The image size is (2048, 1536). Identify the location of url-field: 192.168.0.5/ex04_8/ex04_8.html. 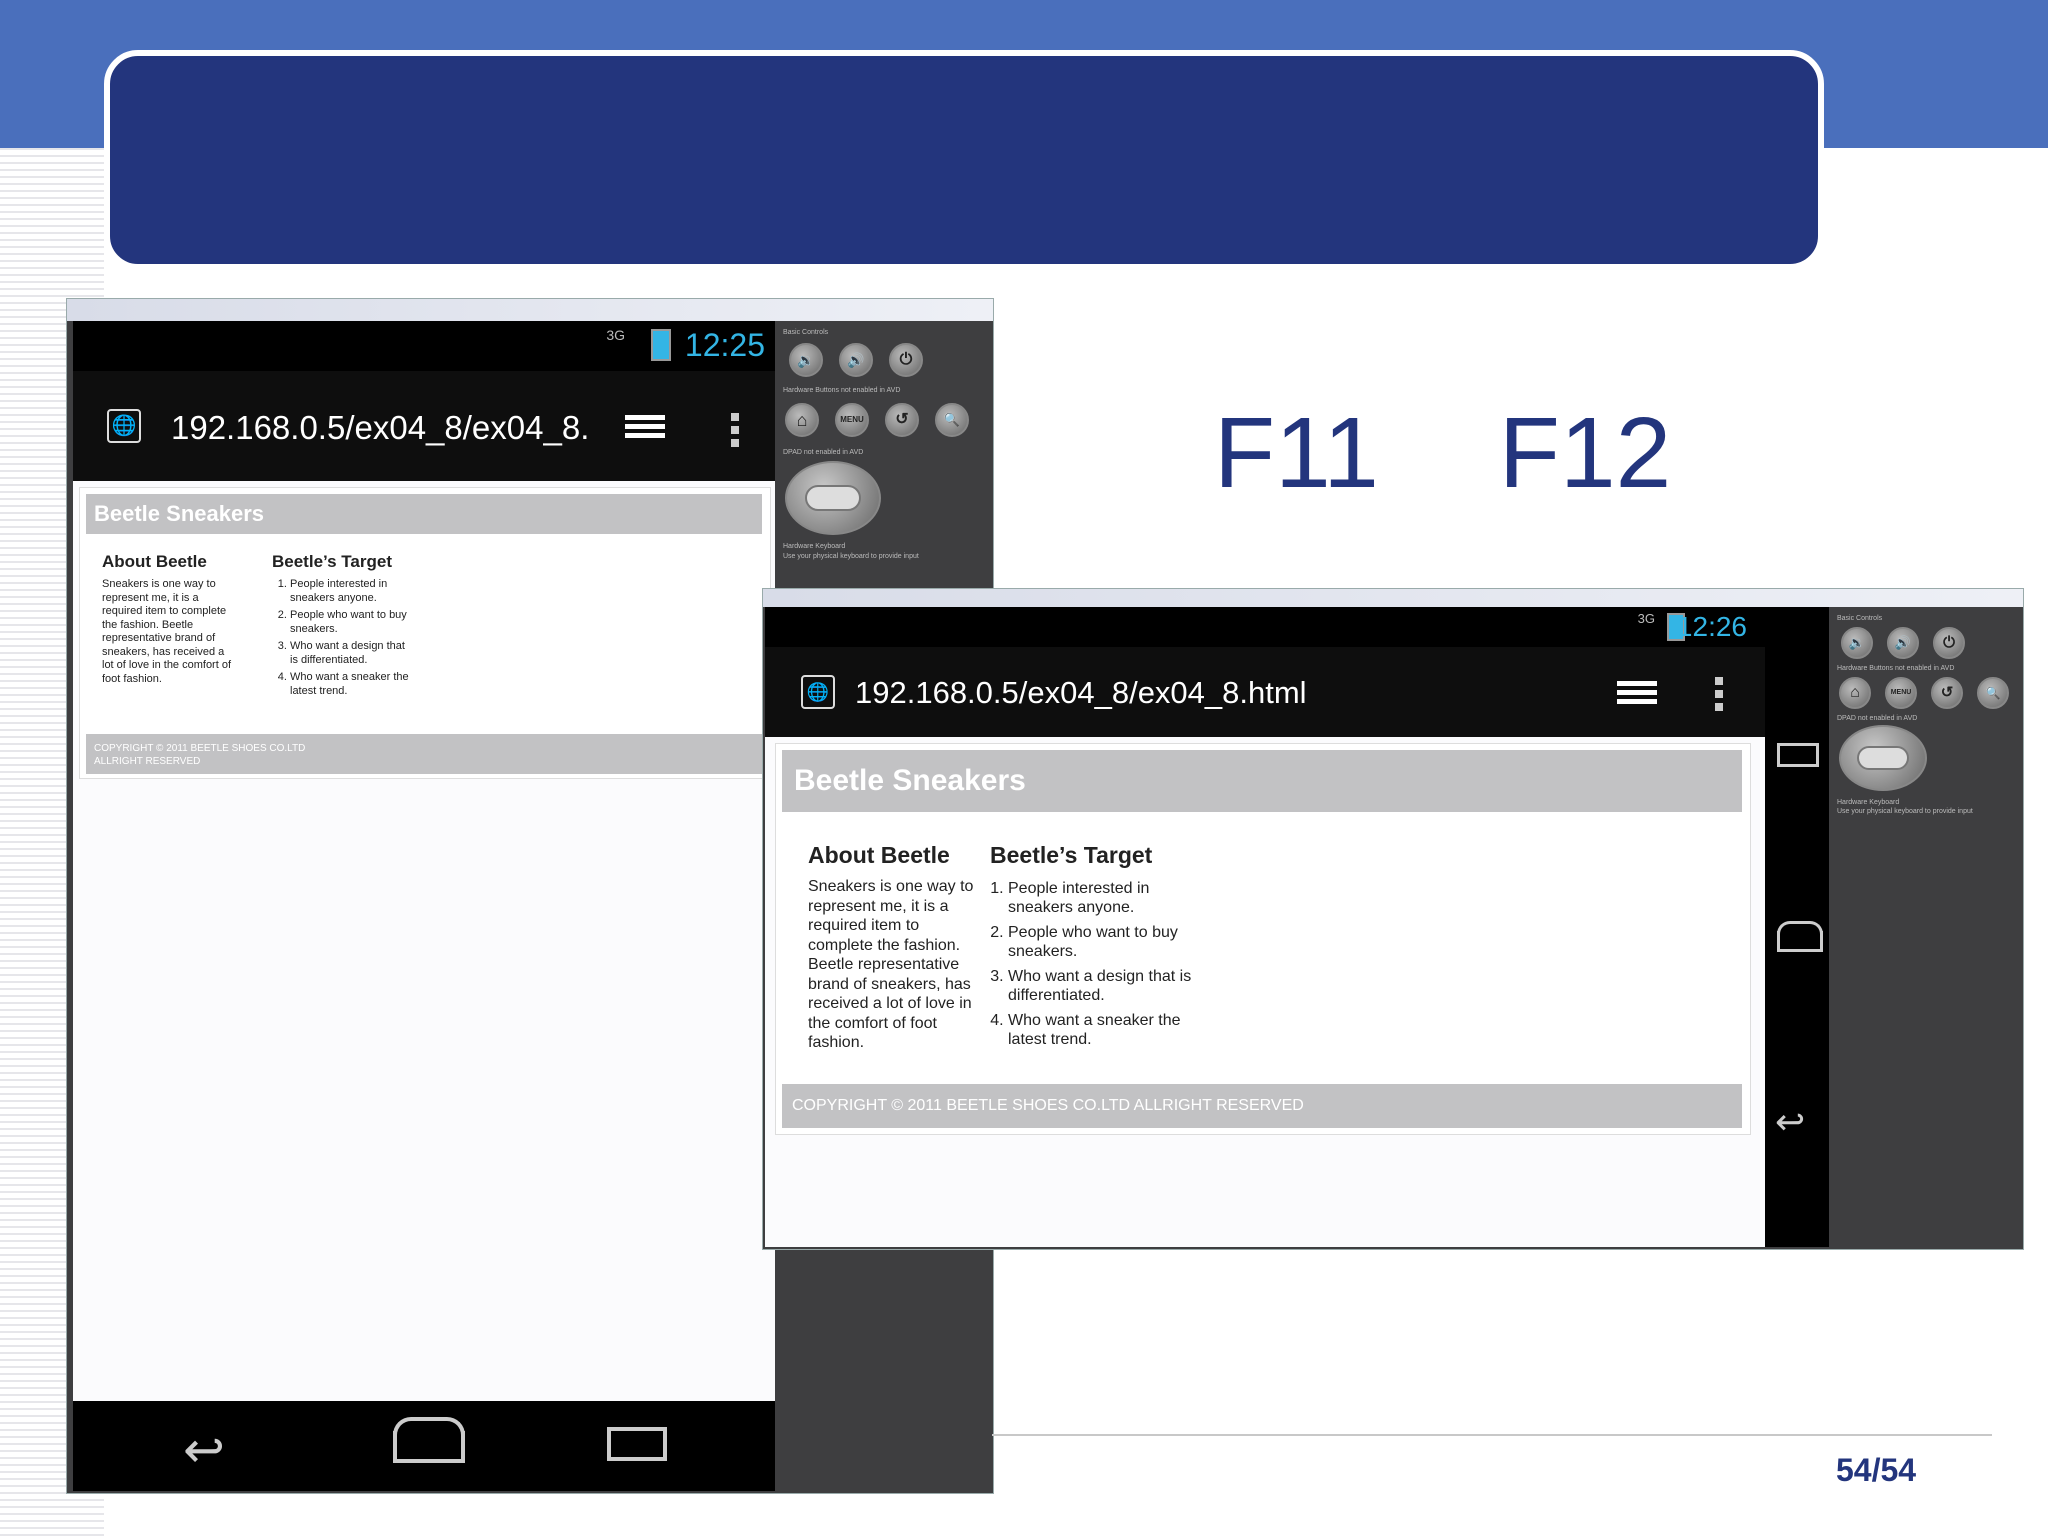
(1081, 693).